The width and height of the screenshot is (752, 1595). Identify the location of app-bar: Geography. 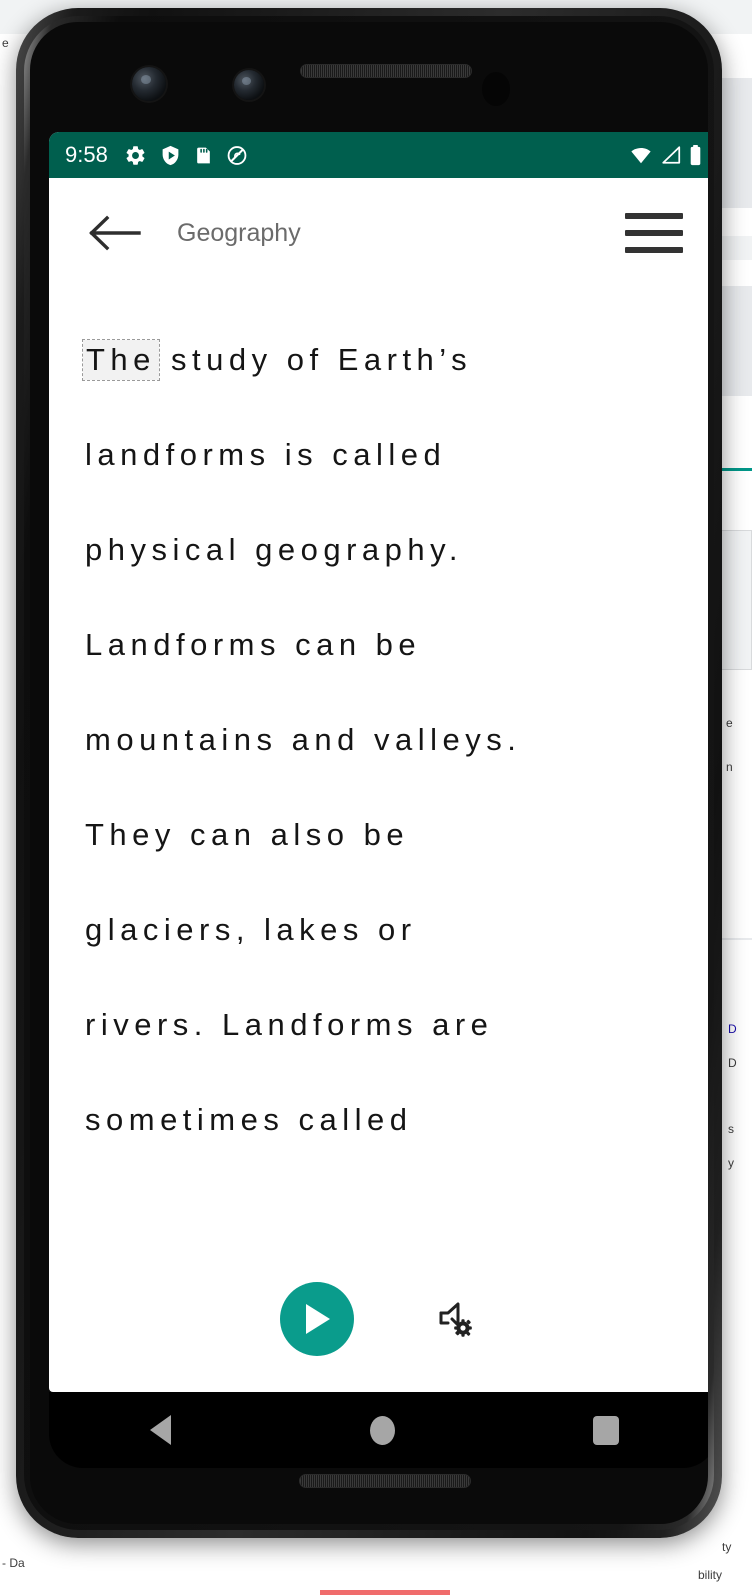
(378, 233).